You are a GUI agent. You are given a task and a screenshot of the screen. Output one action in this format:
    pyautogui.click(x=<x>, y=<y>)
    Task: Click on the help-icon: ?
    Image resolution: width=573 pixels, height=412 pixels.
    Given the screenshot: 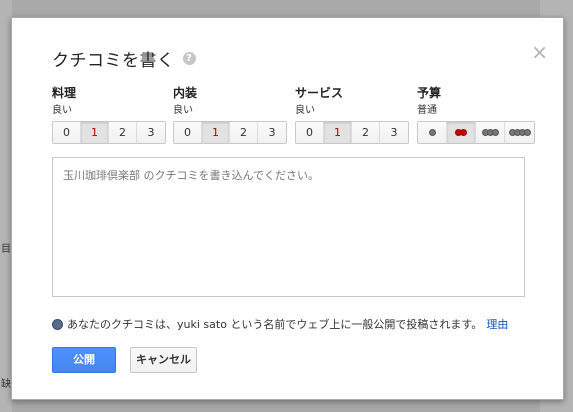 What is the action you would take?
    pyautogui.click(x=189, y=58)
    